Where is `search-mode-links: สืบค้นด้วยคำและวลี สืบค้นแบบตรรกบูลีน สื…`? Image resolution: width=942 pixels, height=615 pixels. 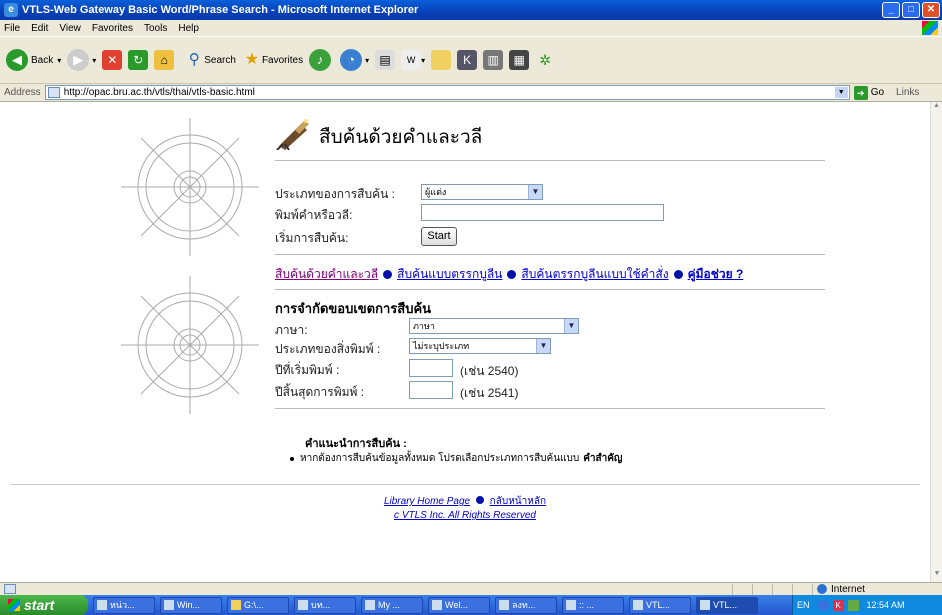
search-mode-links: สืบค้นด้วยคำและวลี สืบค้นแบบตรรกบูลีน สื… is located at coordinates (509, 274).